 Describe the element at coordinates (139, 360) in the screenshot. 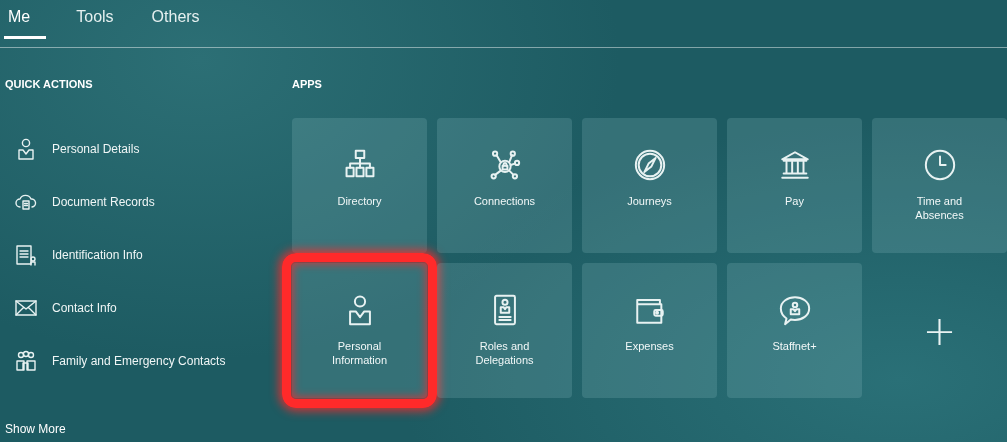

I see `quick-action-link: Family and Emergency Contacts` at that location.